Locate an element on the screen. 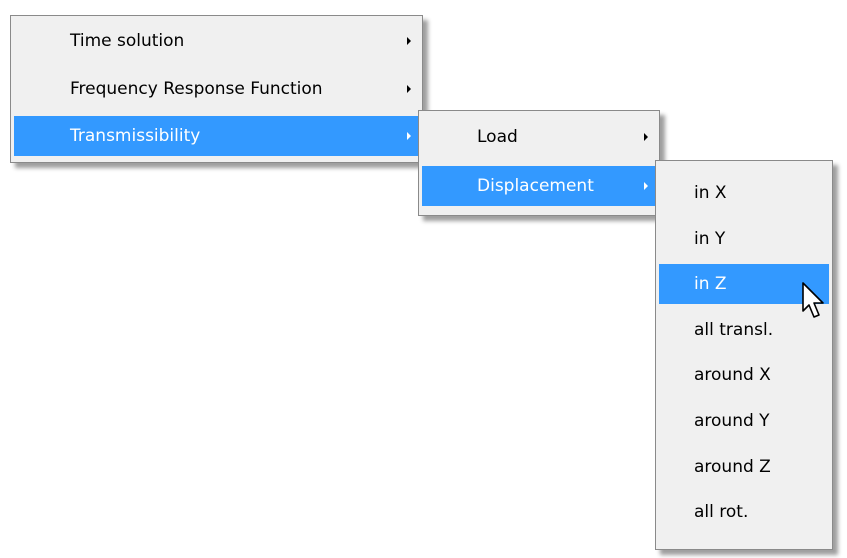 This screenshot has width=847, height=558. menu-item-all-rot: all rot. is located at coordinates (744, 512).